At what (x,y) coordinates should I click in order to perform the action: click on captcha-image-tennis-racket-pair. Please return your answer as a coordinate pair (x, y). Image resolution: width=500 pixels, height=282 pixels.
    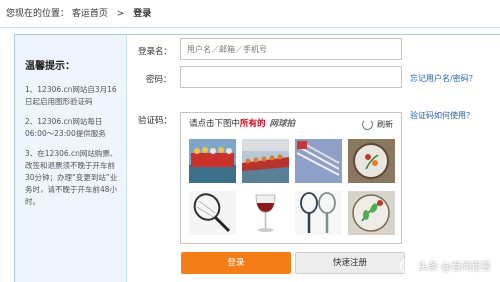
    Looking at the image, I should click on (318, 213).